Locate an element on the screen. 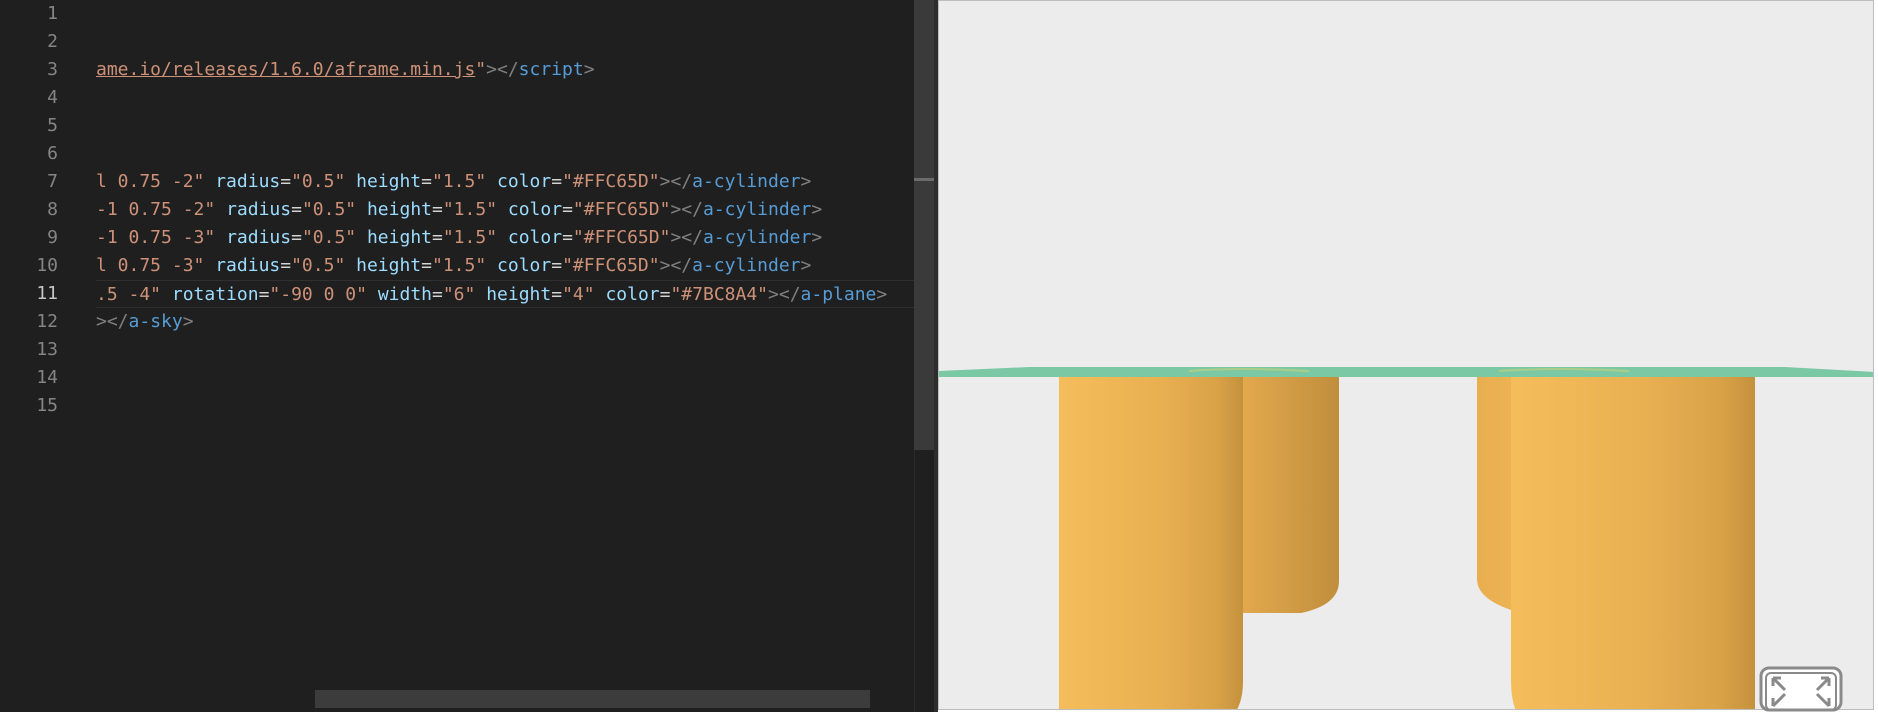 The image size is (1878, 712). position-value: -1 0.75 -3" is located at coordinates (156, 237).